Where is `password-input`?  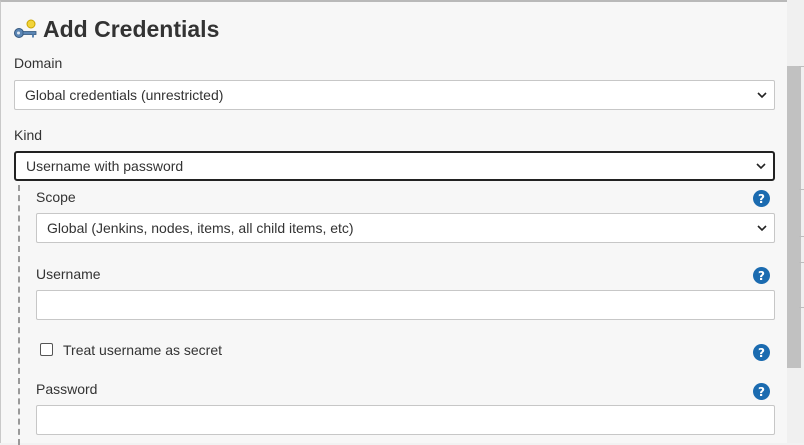 password-input is located at coordinates (405, 420).